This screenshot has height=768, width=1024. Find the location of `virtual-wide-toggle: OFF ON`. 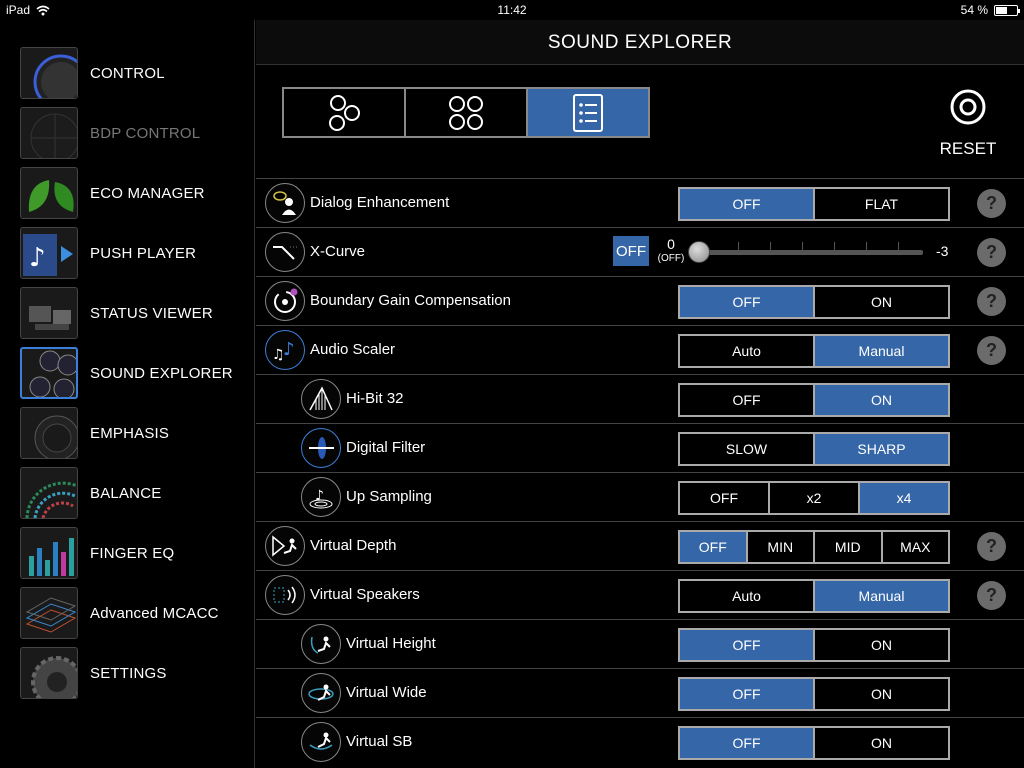

virtual-wide-toggle: OFF ON is located at coordinates (814, 694).